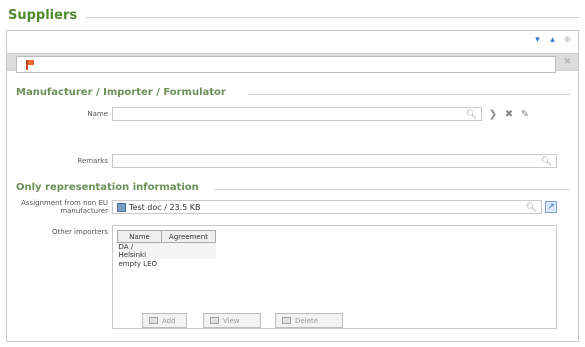 The width and height of the screenshot is (585, 347). What do you see at coordinates (286, 320) in the screenshot?
I see `delete-icon` at bounding box center [286, 320].